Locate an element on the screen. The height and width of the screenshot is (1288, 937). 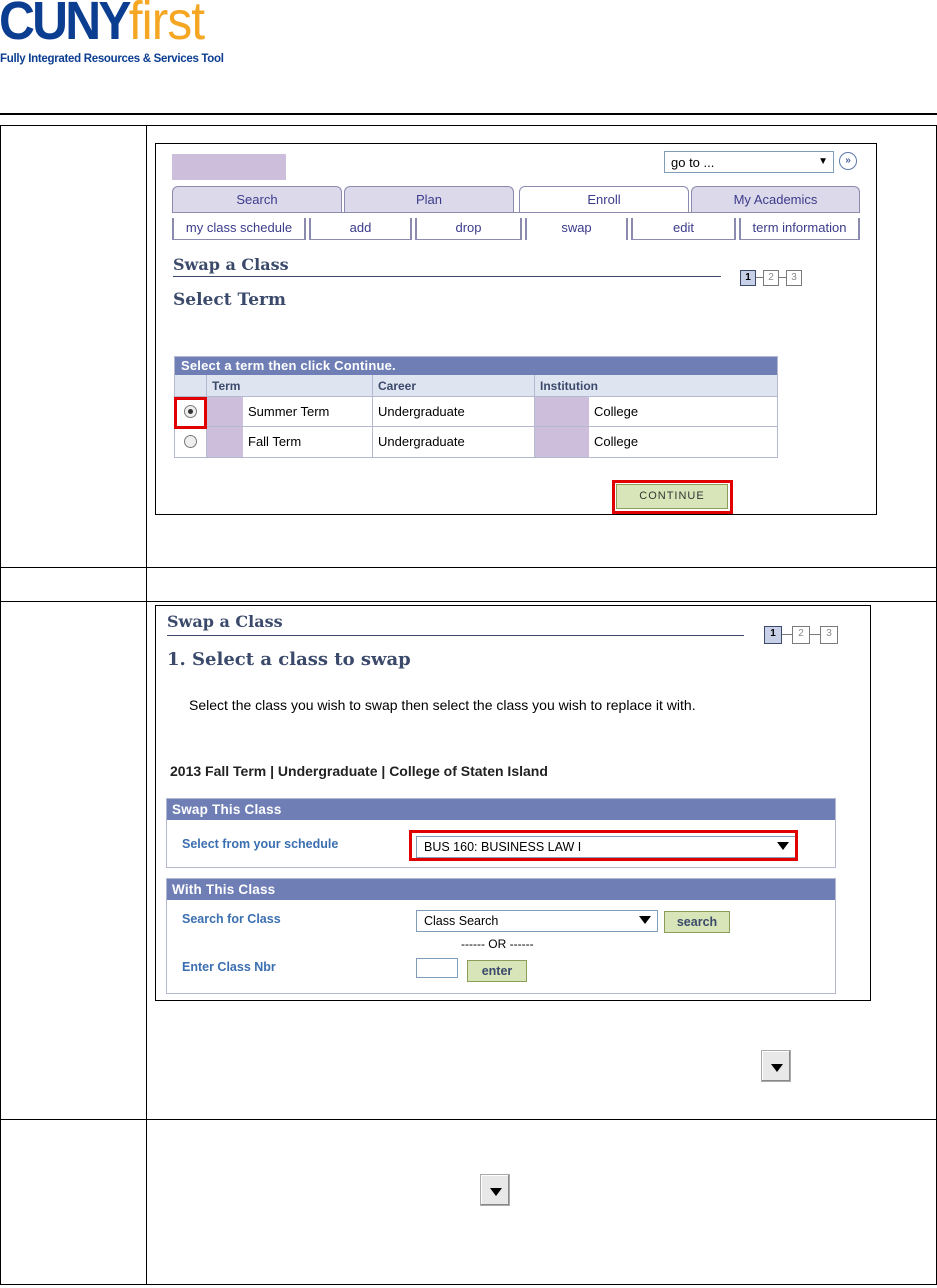
subtab-my-class-schedule: my class schedule is located at coordinates (239, 229).